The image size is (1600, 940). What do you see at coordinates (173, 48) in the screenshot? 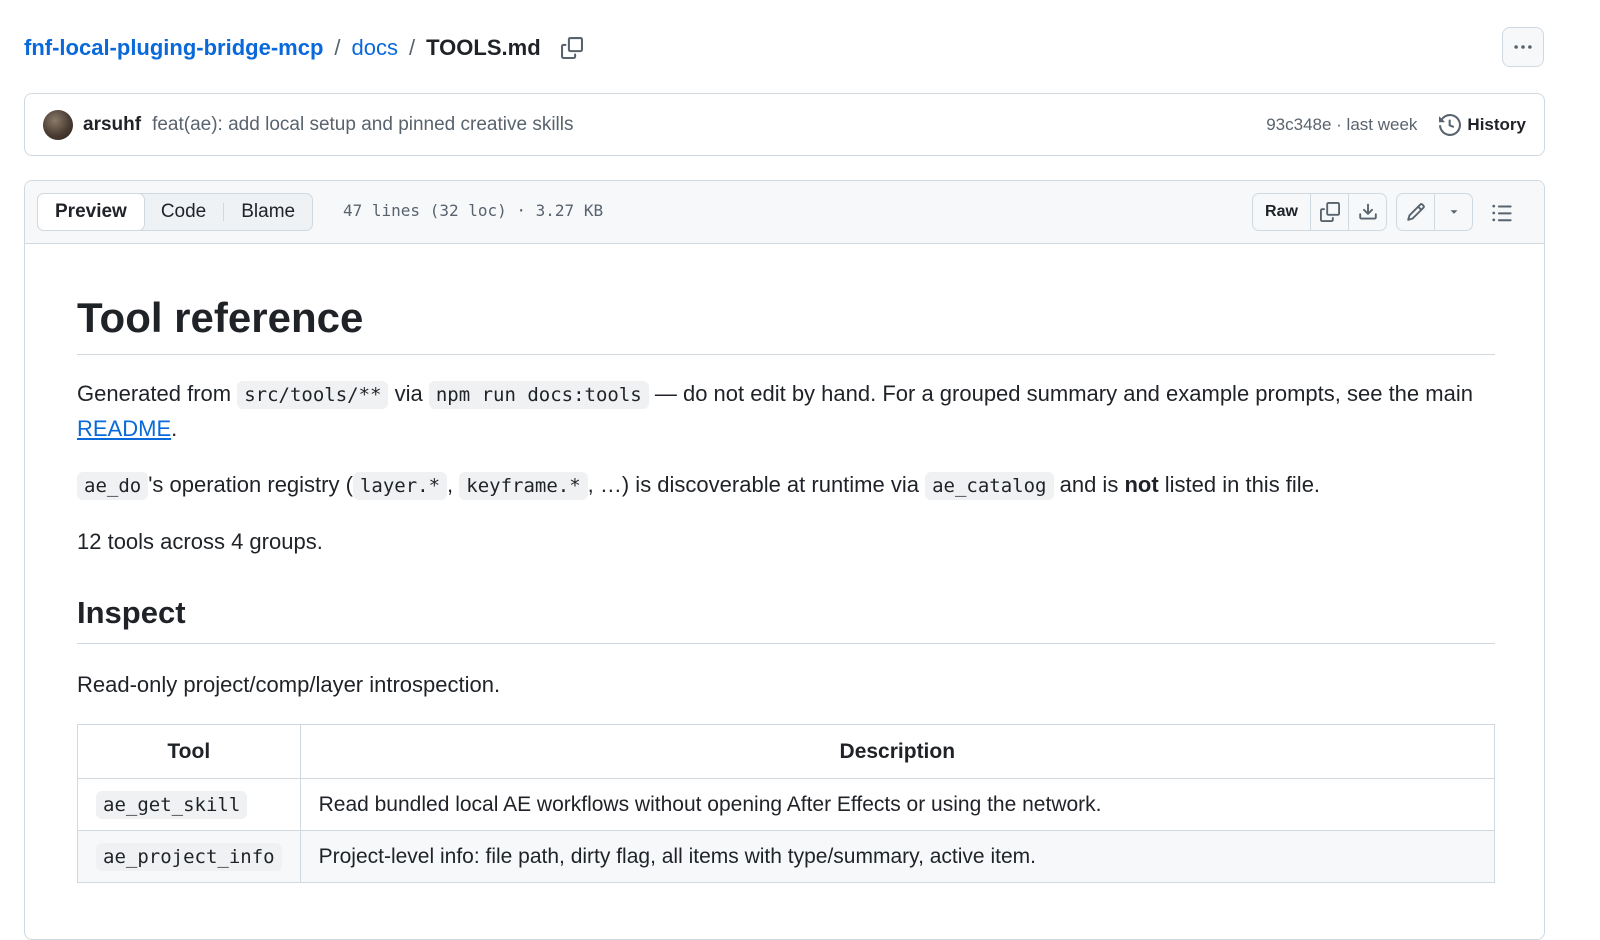
I see `repo-link: fnf-local-pluging-bridge-mcp` at bounding box center [173, 48].